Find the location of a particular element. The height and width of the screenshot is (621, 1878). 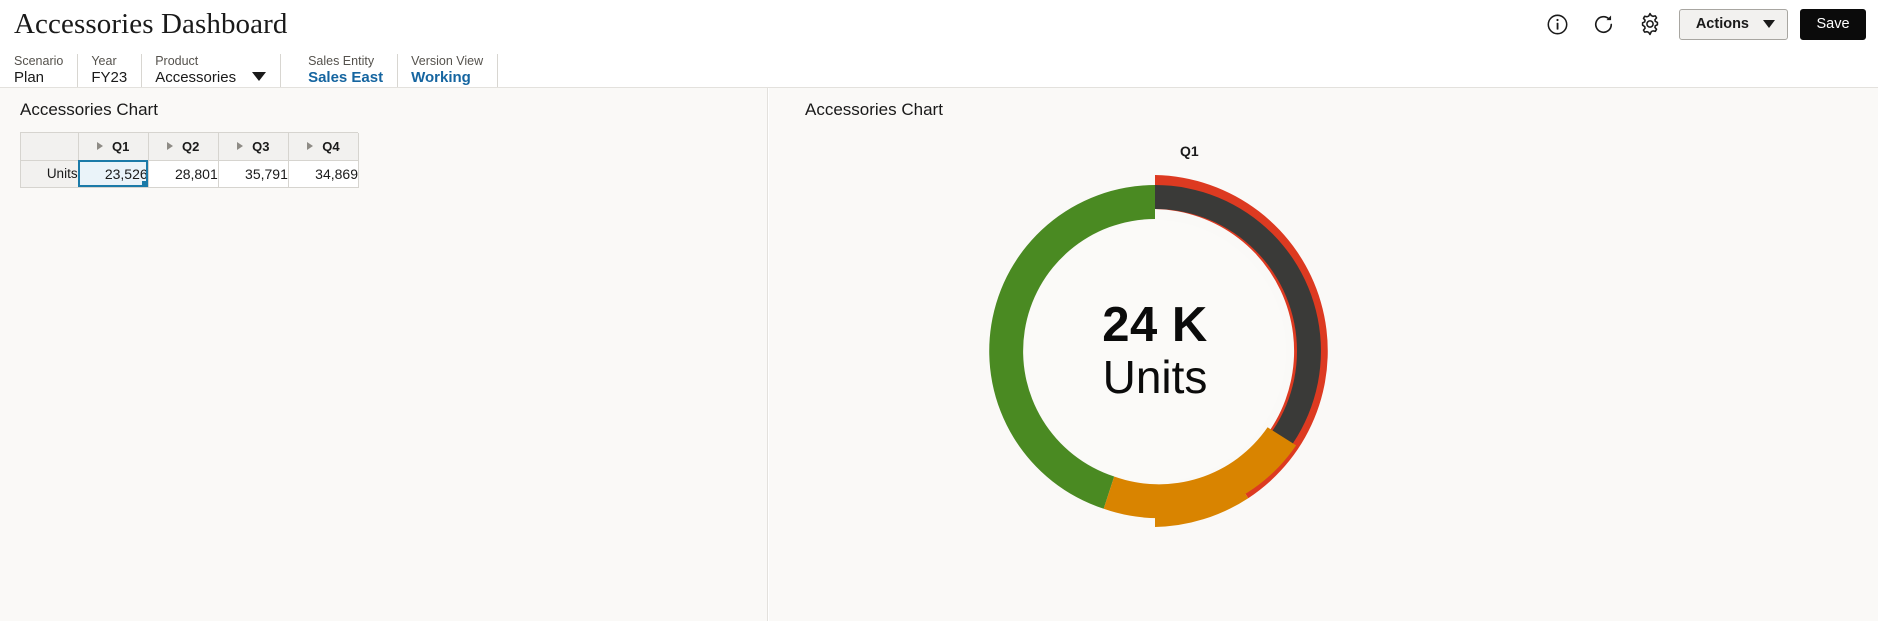

pov-label-year: Year is located at coordinates (104, 61).